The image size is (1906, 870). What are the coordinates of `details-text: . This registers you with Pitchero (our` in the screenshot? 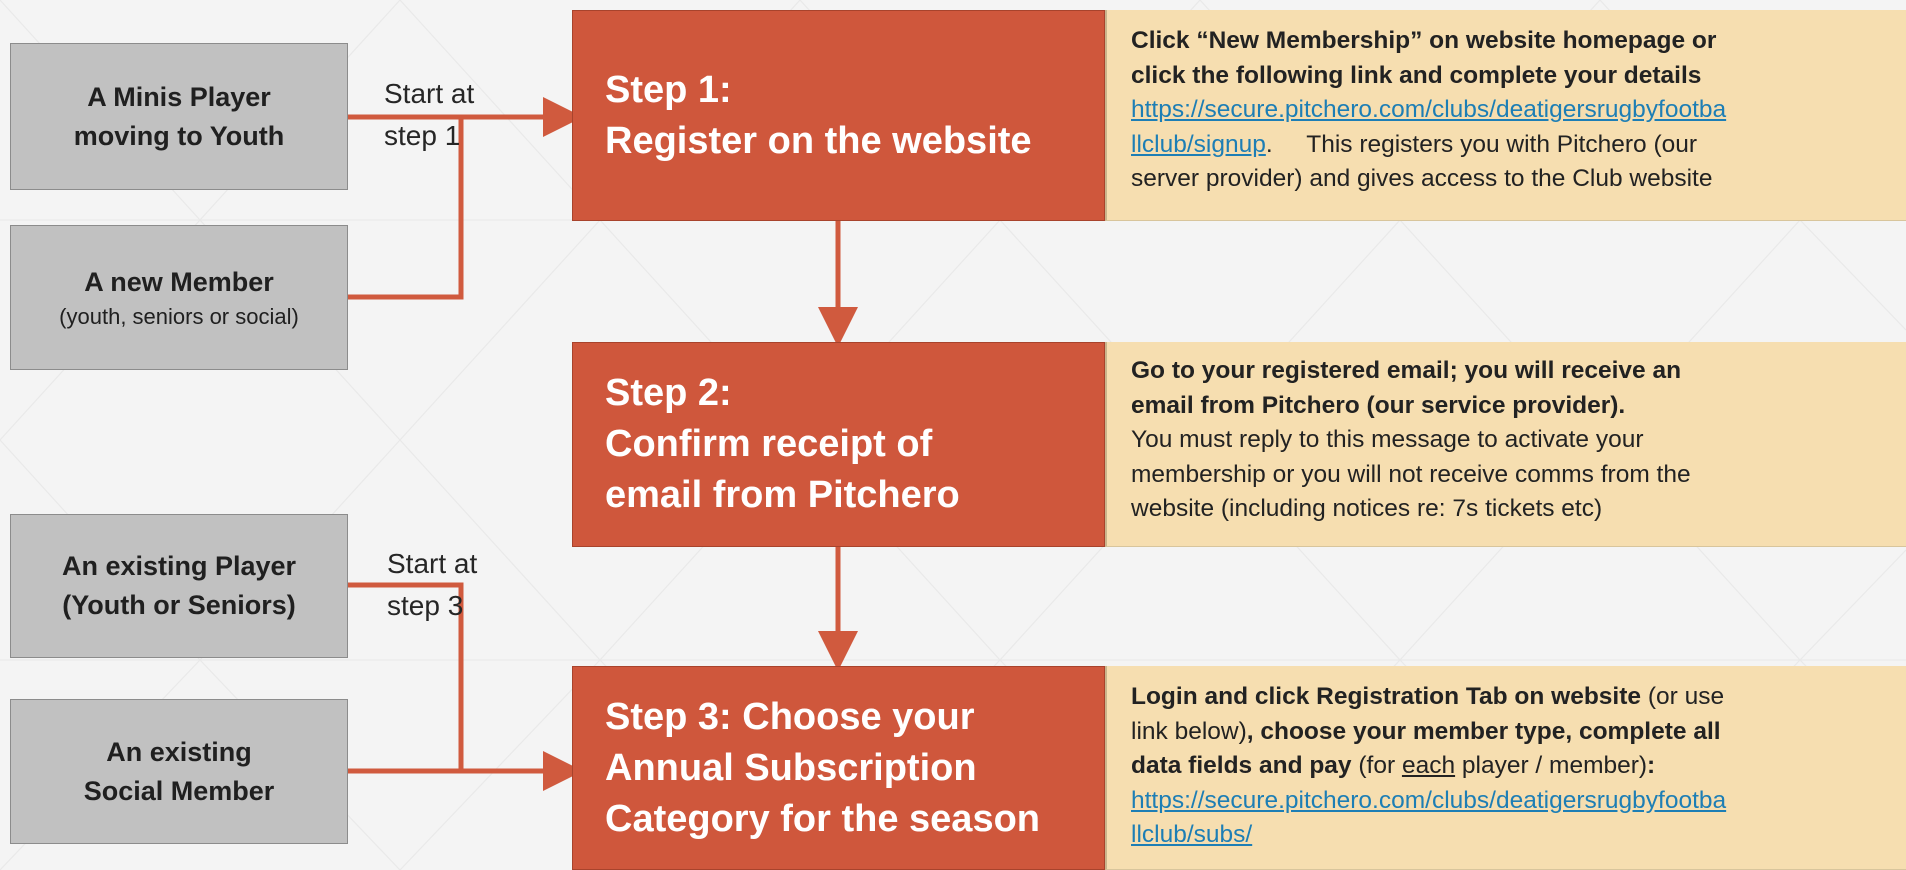 It's located at (1481, 144).